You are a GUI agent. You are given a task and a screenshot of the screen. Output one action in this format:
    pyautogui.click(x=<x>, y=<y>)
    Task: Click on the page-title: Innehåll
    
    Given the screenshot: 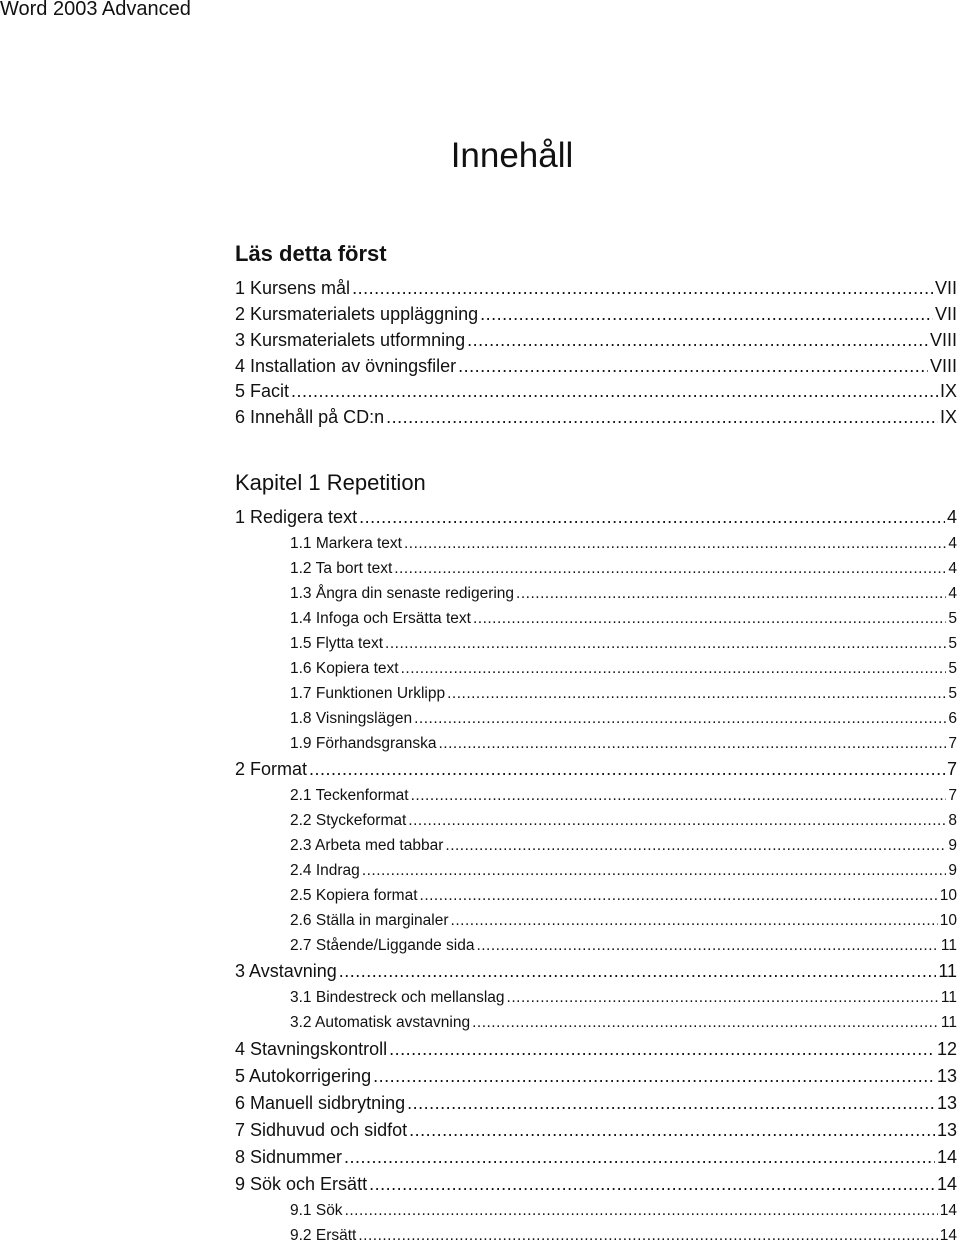 What is the action you would take?
    pyautogui.click(x=512, y=155)
    